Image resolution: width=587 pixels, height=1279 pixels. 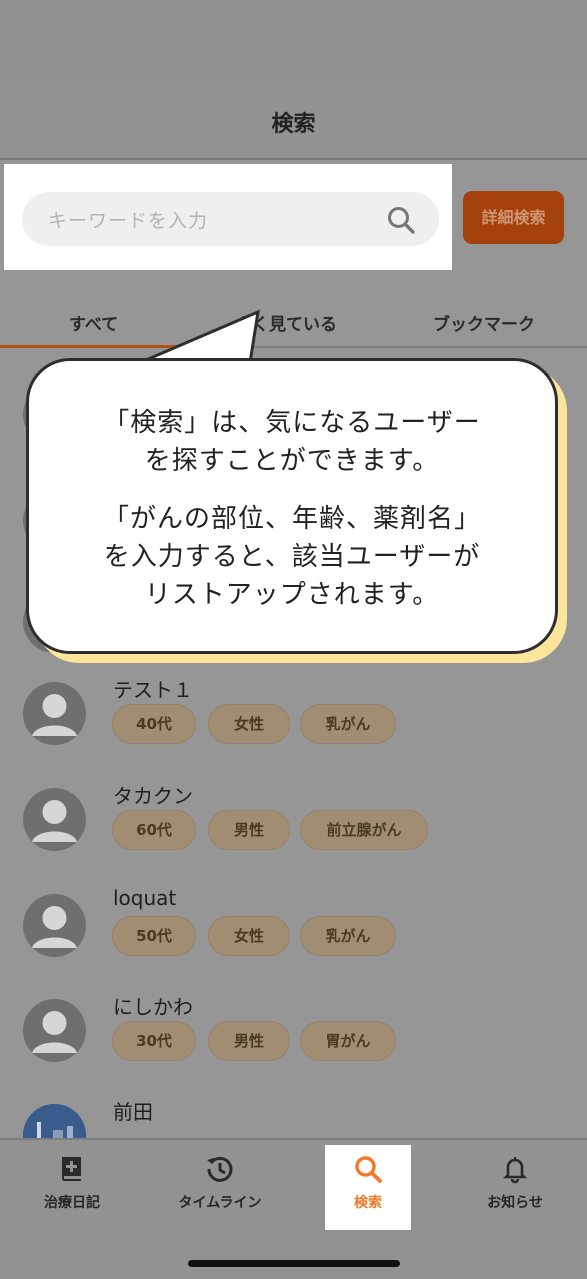 I want to click on search-placeholder: キーワードを入力, so click(x=128, y=221).